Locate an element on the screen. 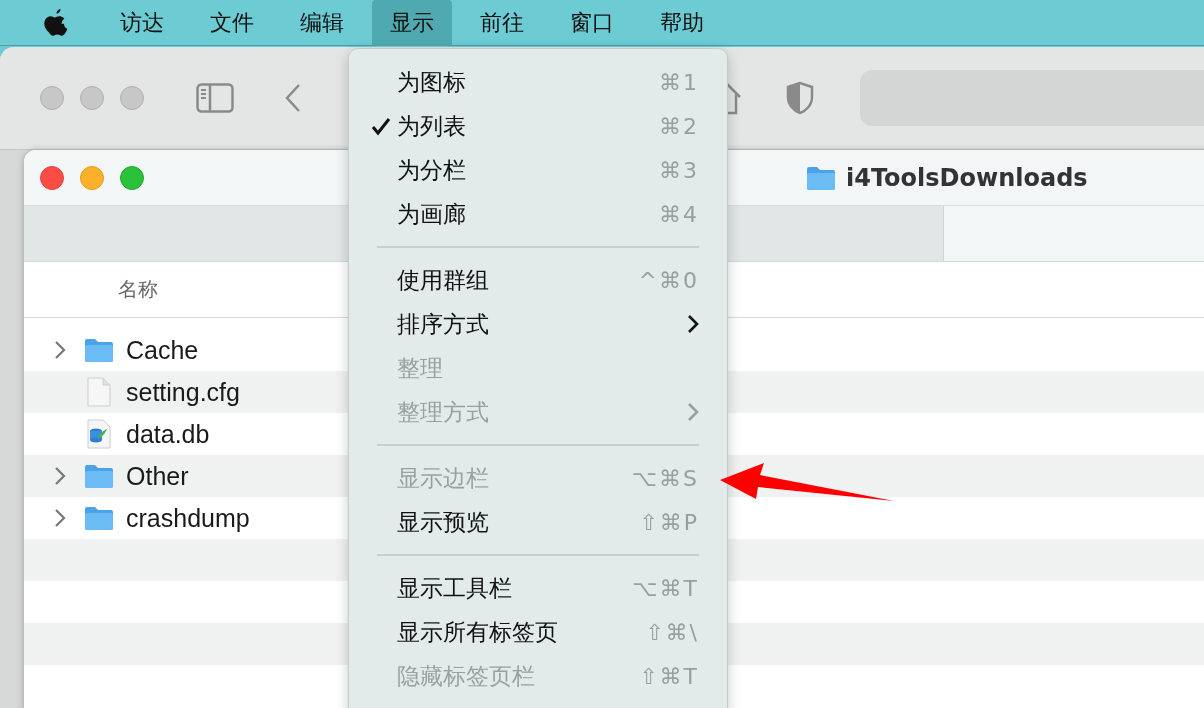  menu-item: 排序方式 is located at coordinates (538, 324).